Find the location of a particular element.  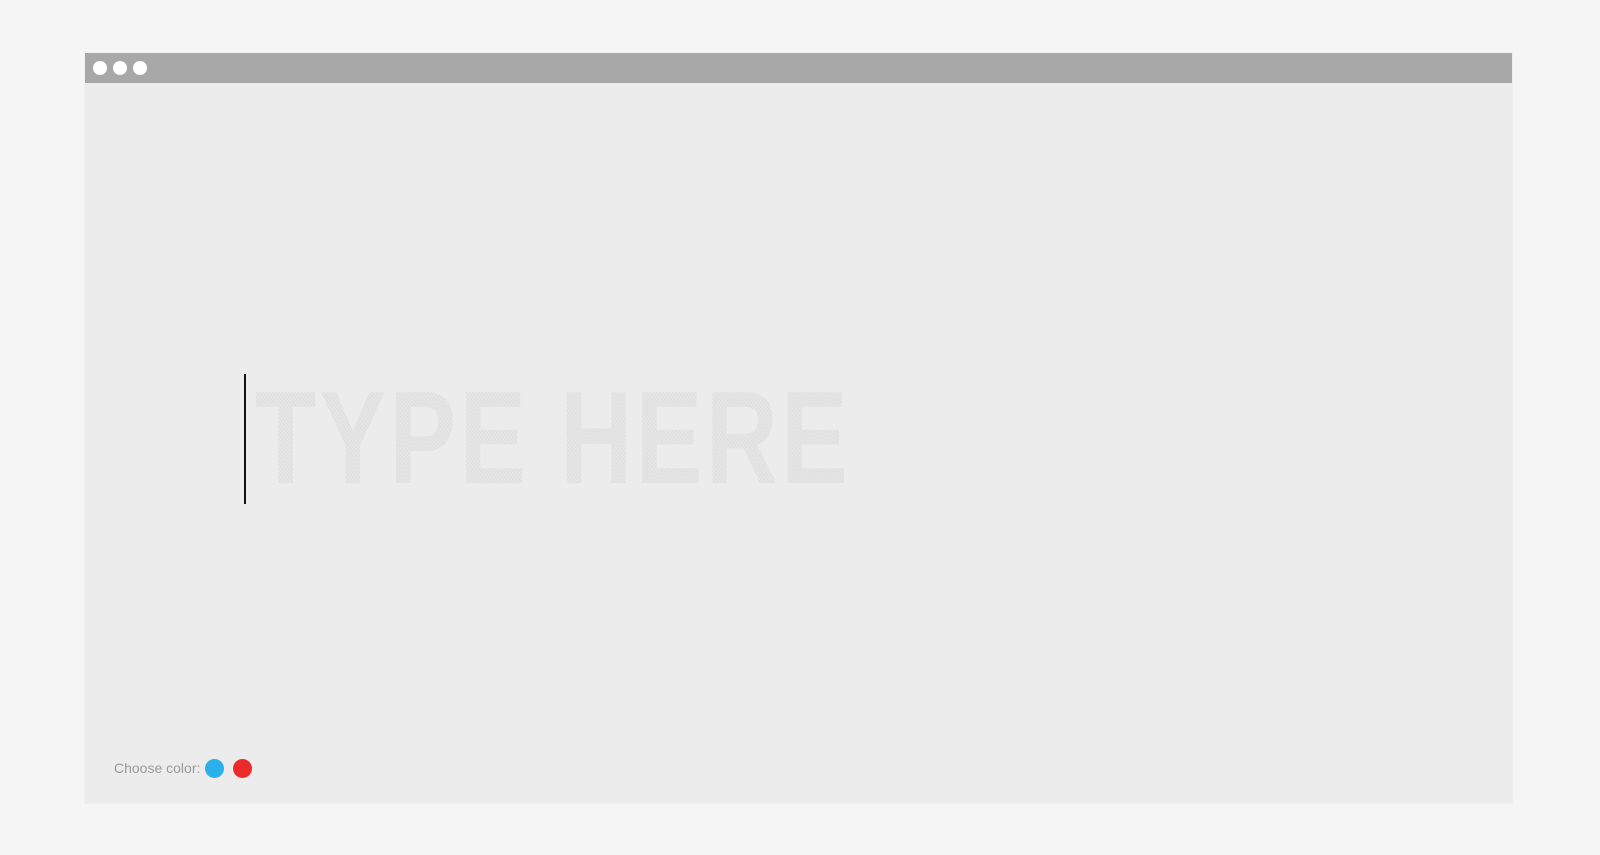

color-swatch-blue is located at coordinates (215, 768).